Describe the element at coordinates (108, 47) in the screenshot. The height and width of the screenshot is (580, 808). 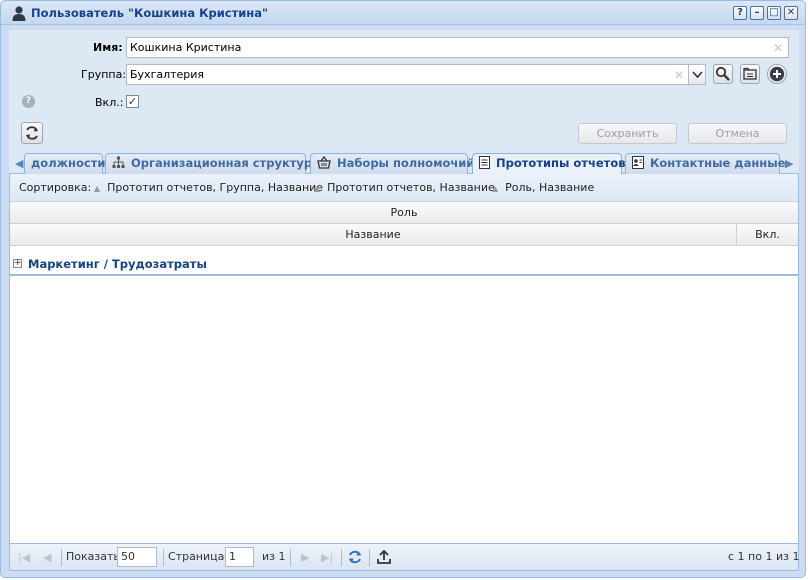
I see `name-label: Имя:` at that location.